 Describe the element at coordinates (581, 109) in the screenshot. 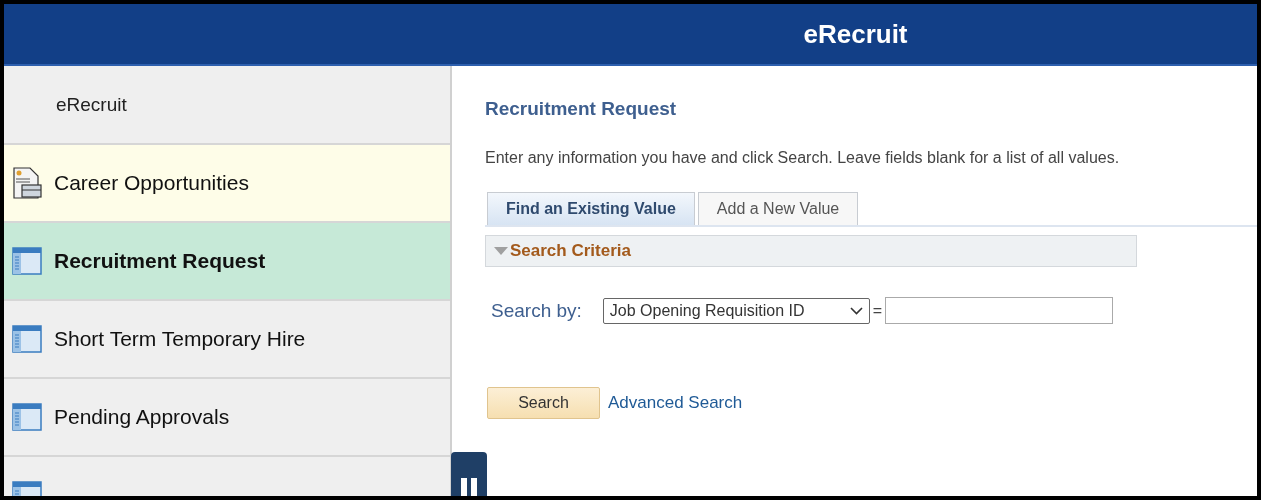

I see `page-title: Recruitment Request` at that location.